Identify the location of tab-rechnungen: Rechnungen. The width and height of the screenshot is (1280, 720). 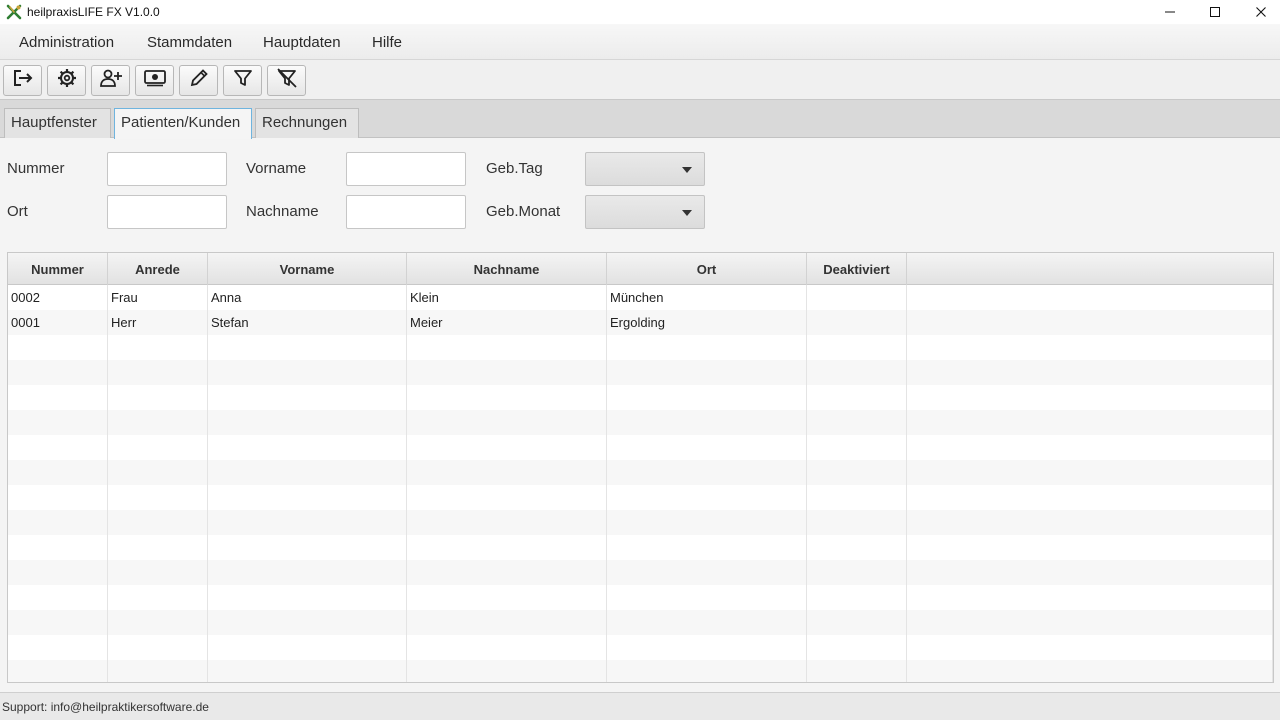
(307, 123).